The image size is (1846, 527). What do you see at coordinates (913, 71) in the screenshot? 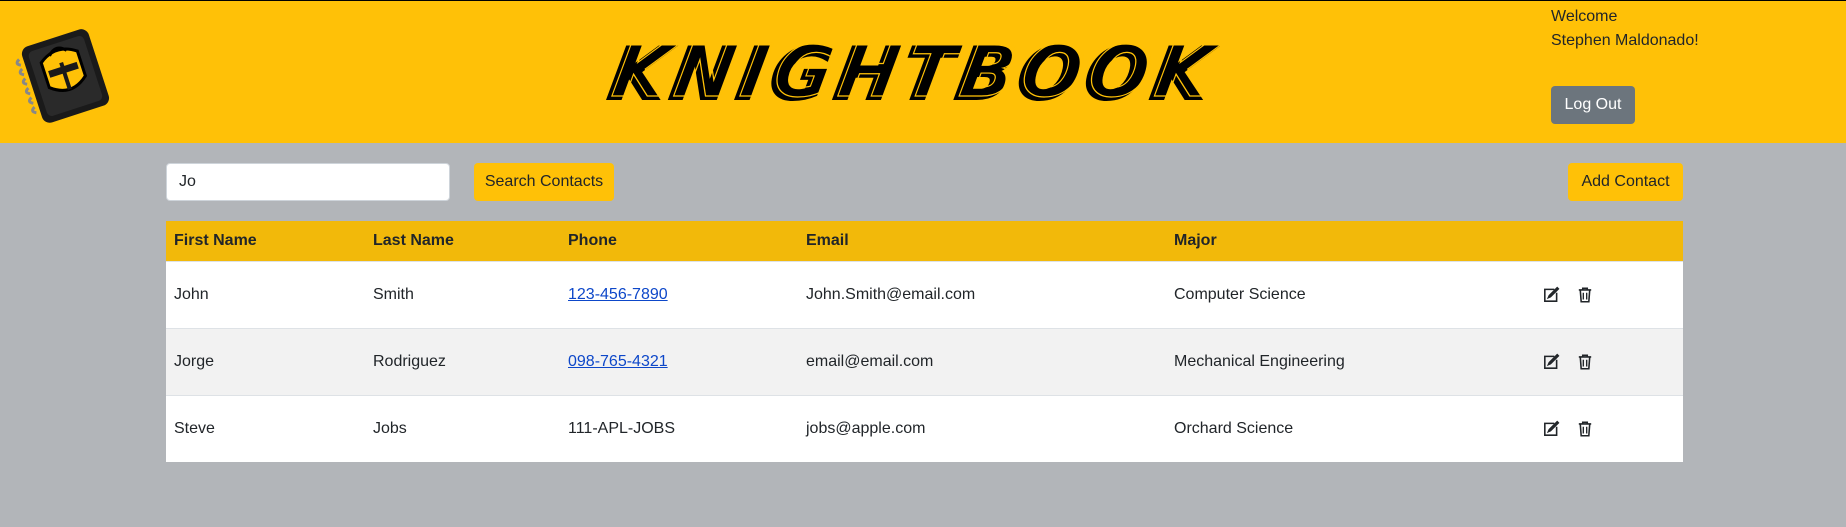
I see `svg-text: KNIGHTBOOK` at bounding box center [913, 71].